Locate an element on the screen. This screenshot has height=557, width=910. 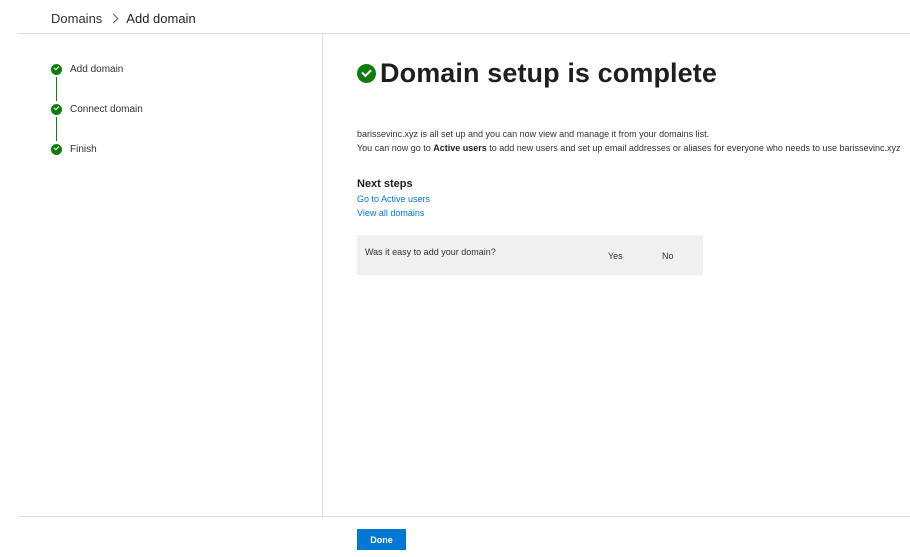
title-row: Domain setup is complete is located at coordinates (633, 73).